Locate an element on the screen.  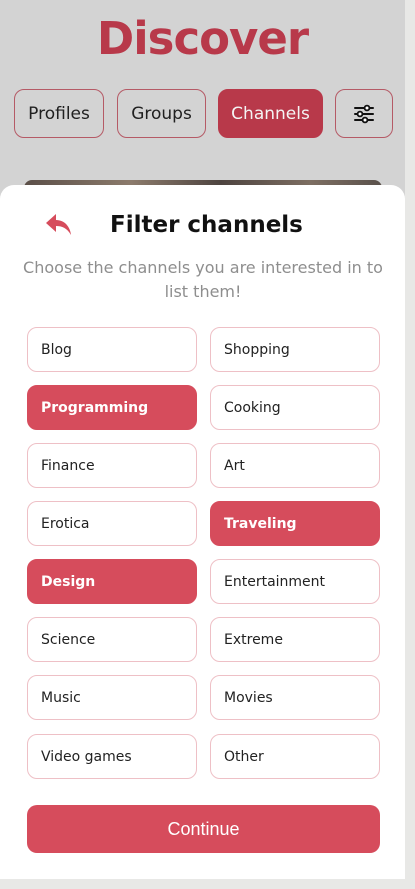
page-title: Discover is located at coordinates (202, 38).